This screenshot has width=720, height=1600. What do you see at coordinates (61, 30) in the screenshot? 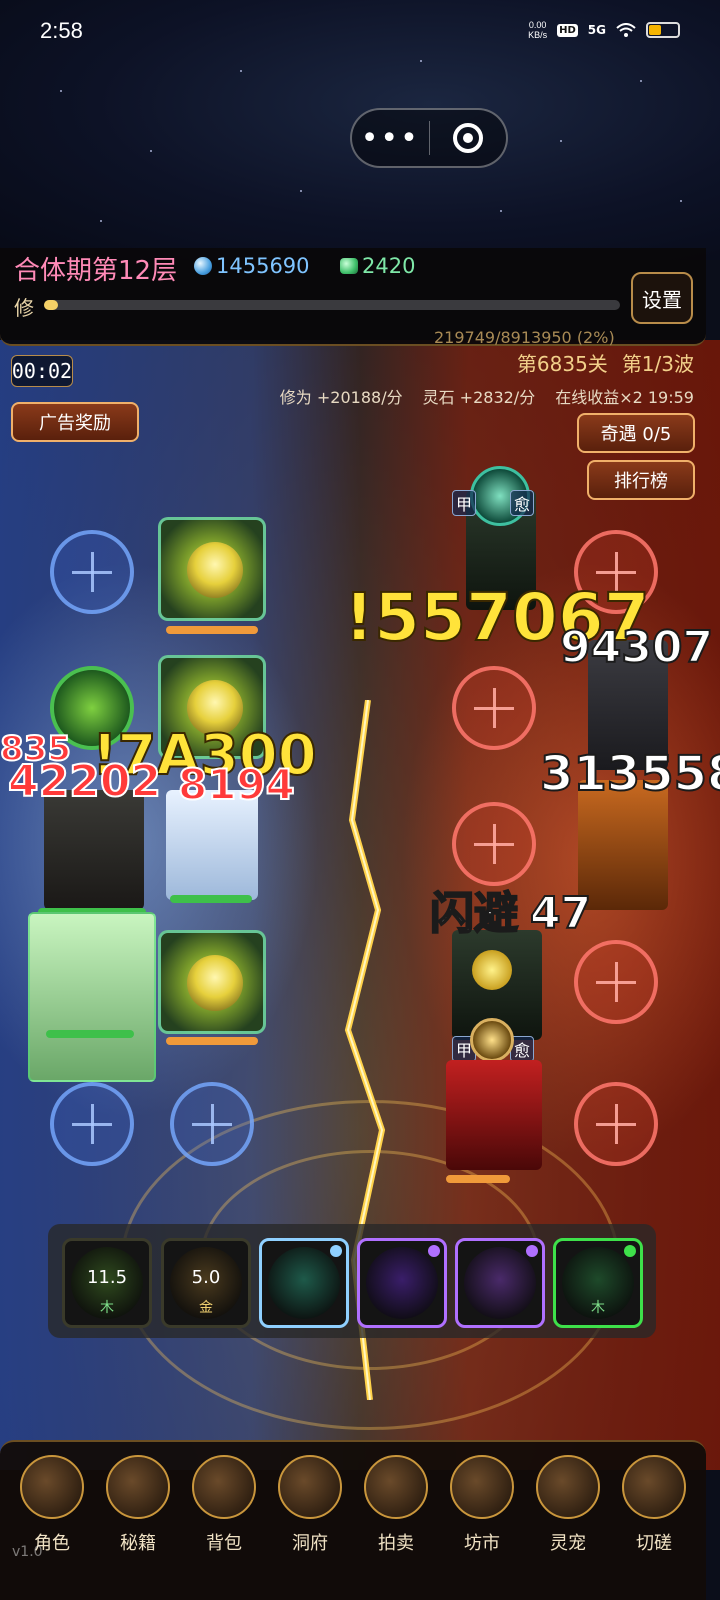
I see `clock: 2:58` at bounding box center [61, 30].